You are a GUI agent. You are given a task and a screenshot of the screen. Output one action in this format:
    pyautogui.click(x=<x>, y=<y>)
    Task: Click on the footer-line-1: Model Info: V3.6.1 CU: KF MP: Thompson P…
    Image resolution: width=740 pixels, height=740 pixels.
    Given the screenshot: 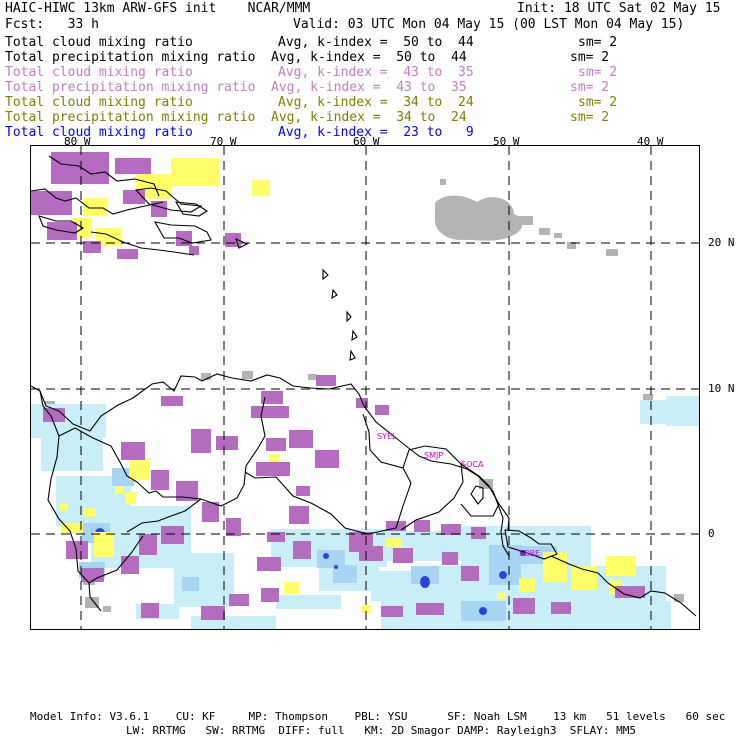 What is the action you would take?
    pyautogui.click(x=378, y=716)
    